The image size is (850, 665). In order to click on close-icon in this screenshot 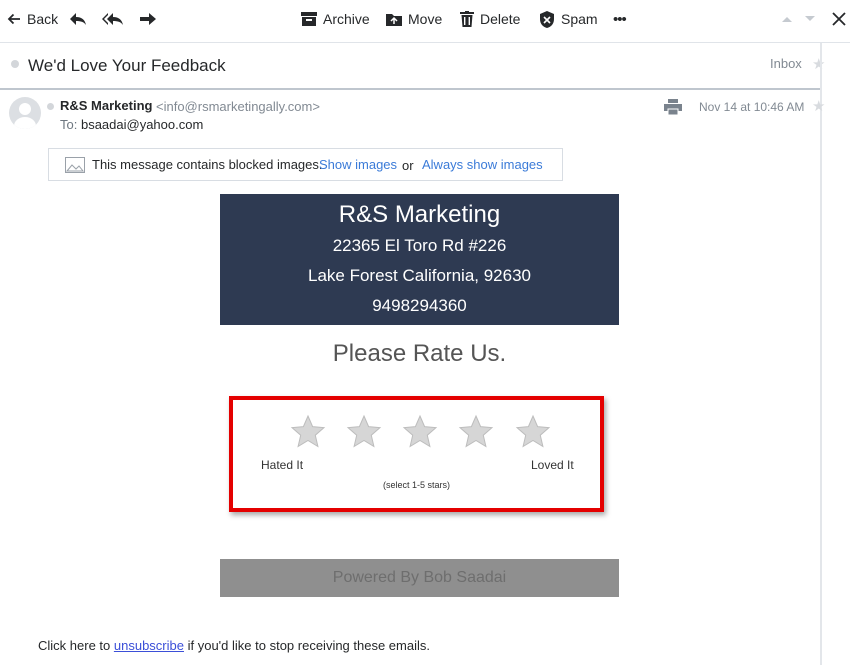, I will do `click(839, 19)`.